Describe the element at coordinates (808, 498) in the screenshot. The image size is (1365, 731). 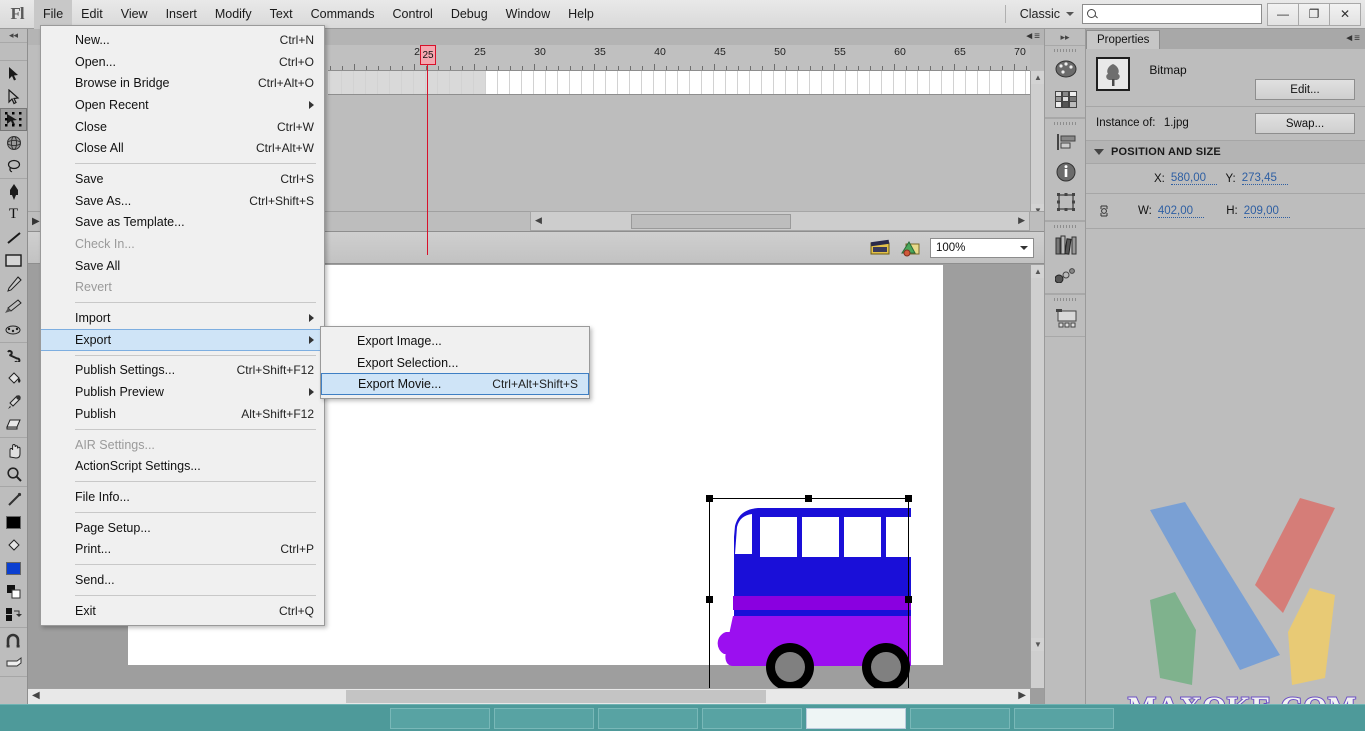
I see `transform-handle-tm` at that location.